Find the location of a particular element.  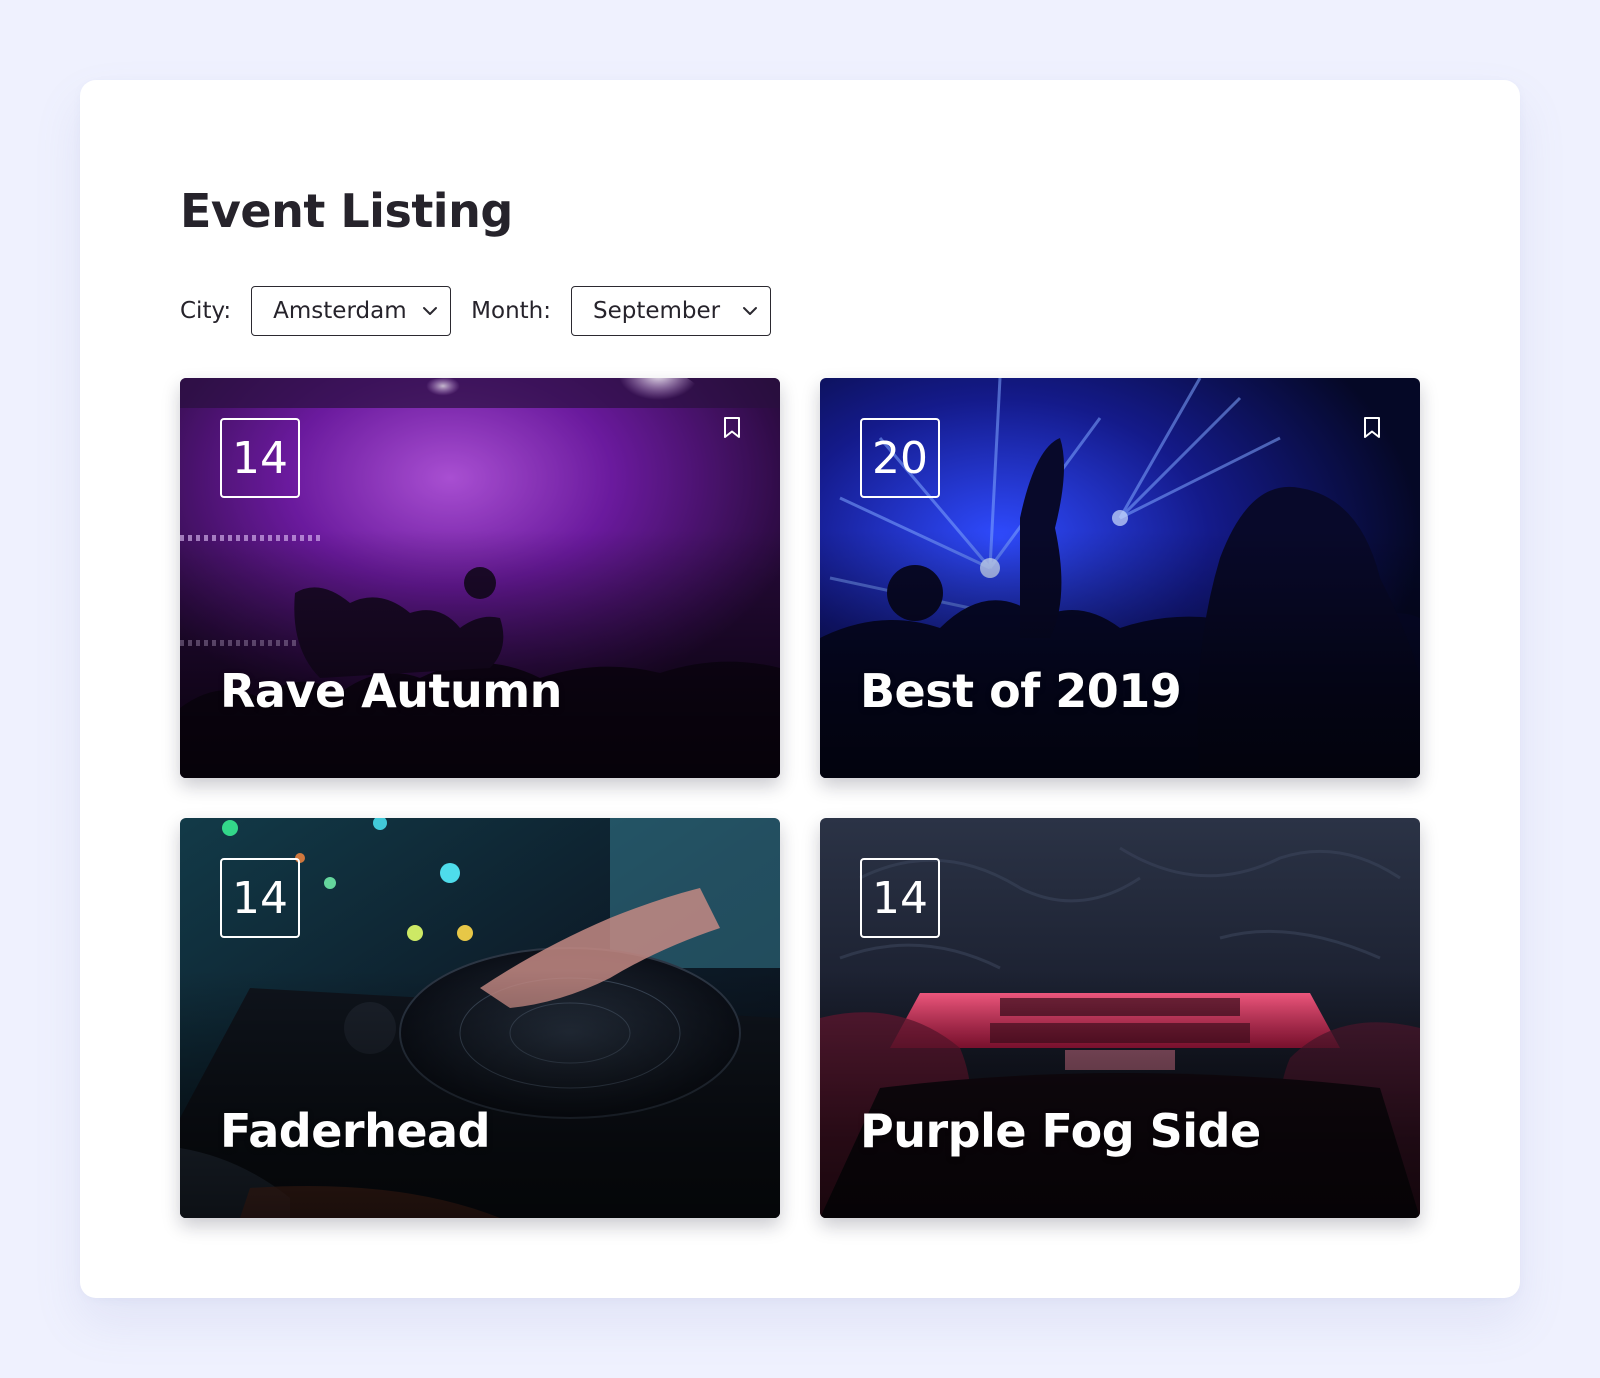

event-card: 14 Faderhead is located at coordinates (480, 1018).